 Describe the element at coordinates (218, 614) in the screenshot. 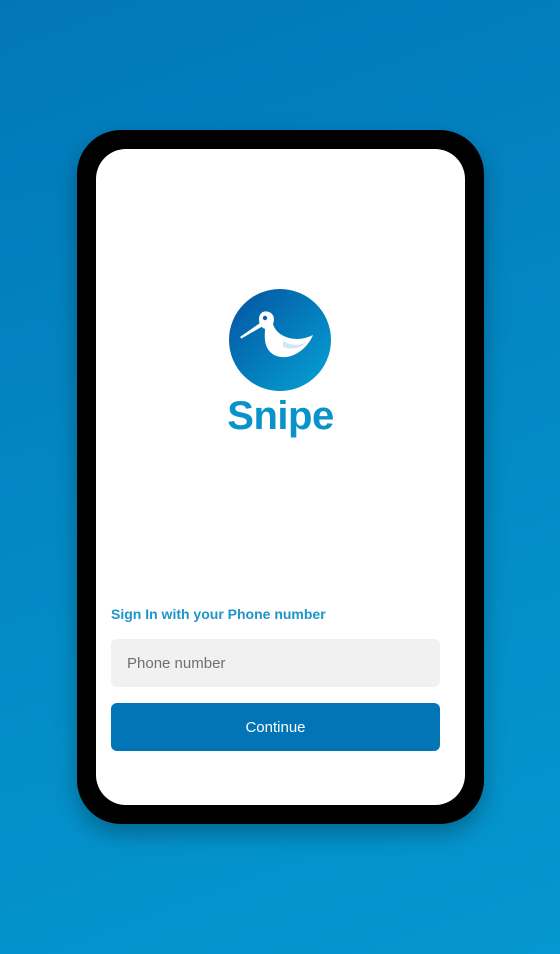

I see `signin-label: Sign In with your Phone number` at that location.